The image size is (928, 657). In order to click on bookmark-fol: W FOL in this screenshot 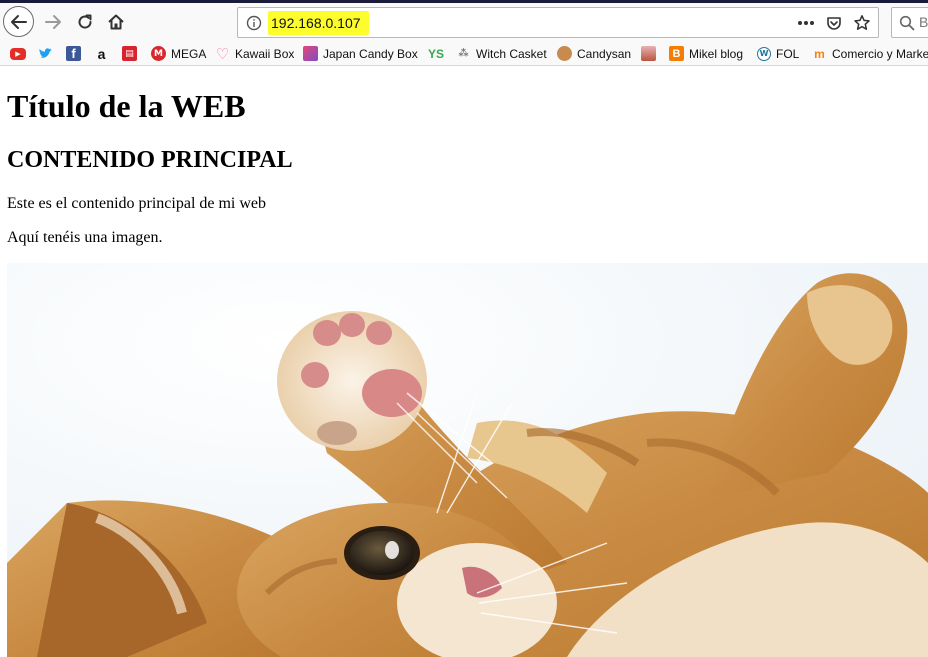, I will do `click(778, 53)`.